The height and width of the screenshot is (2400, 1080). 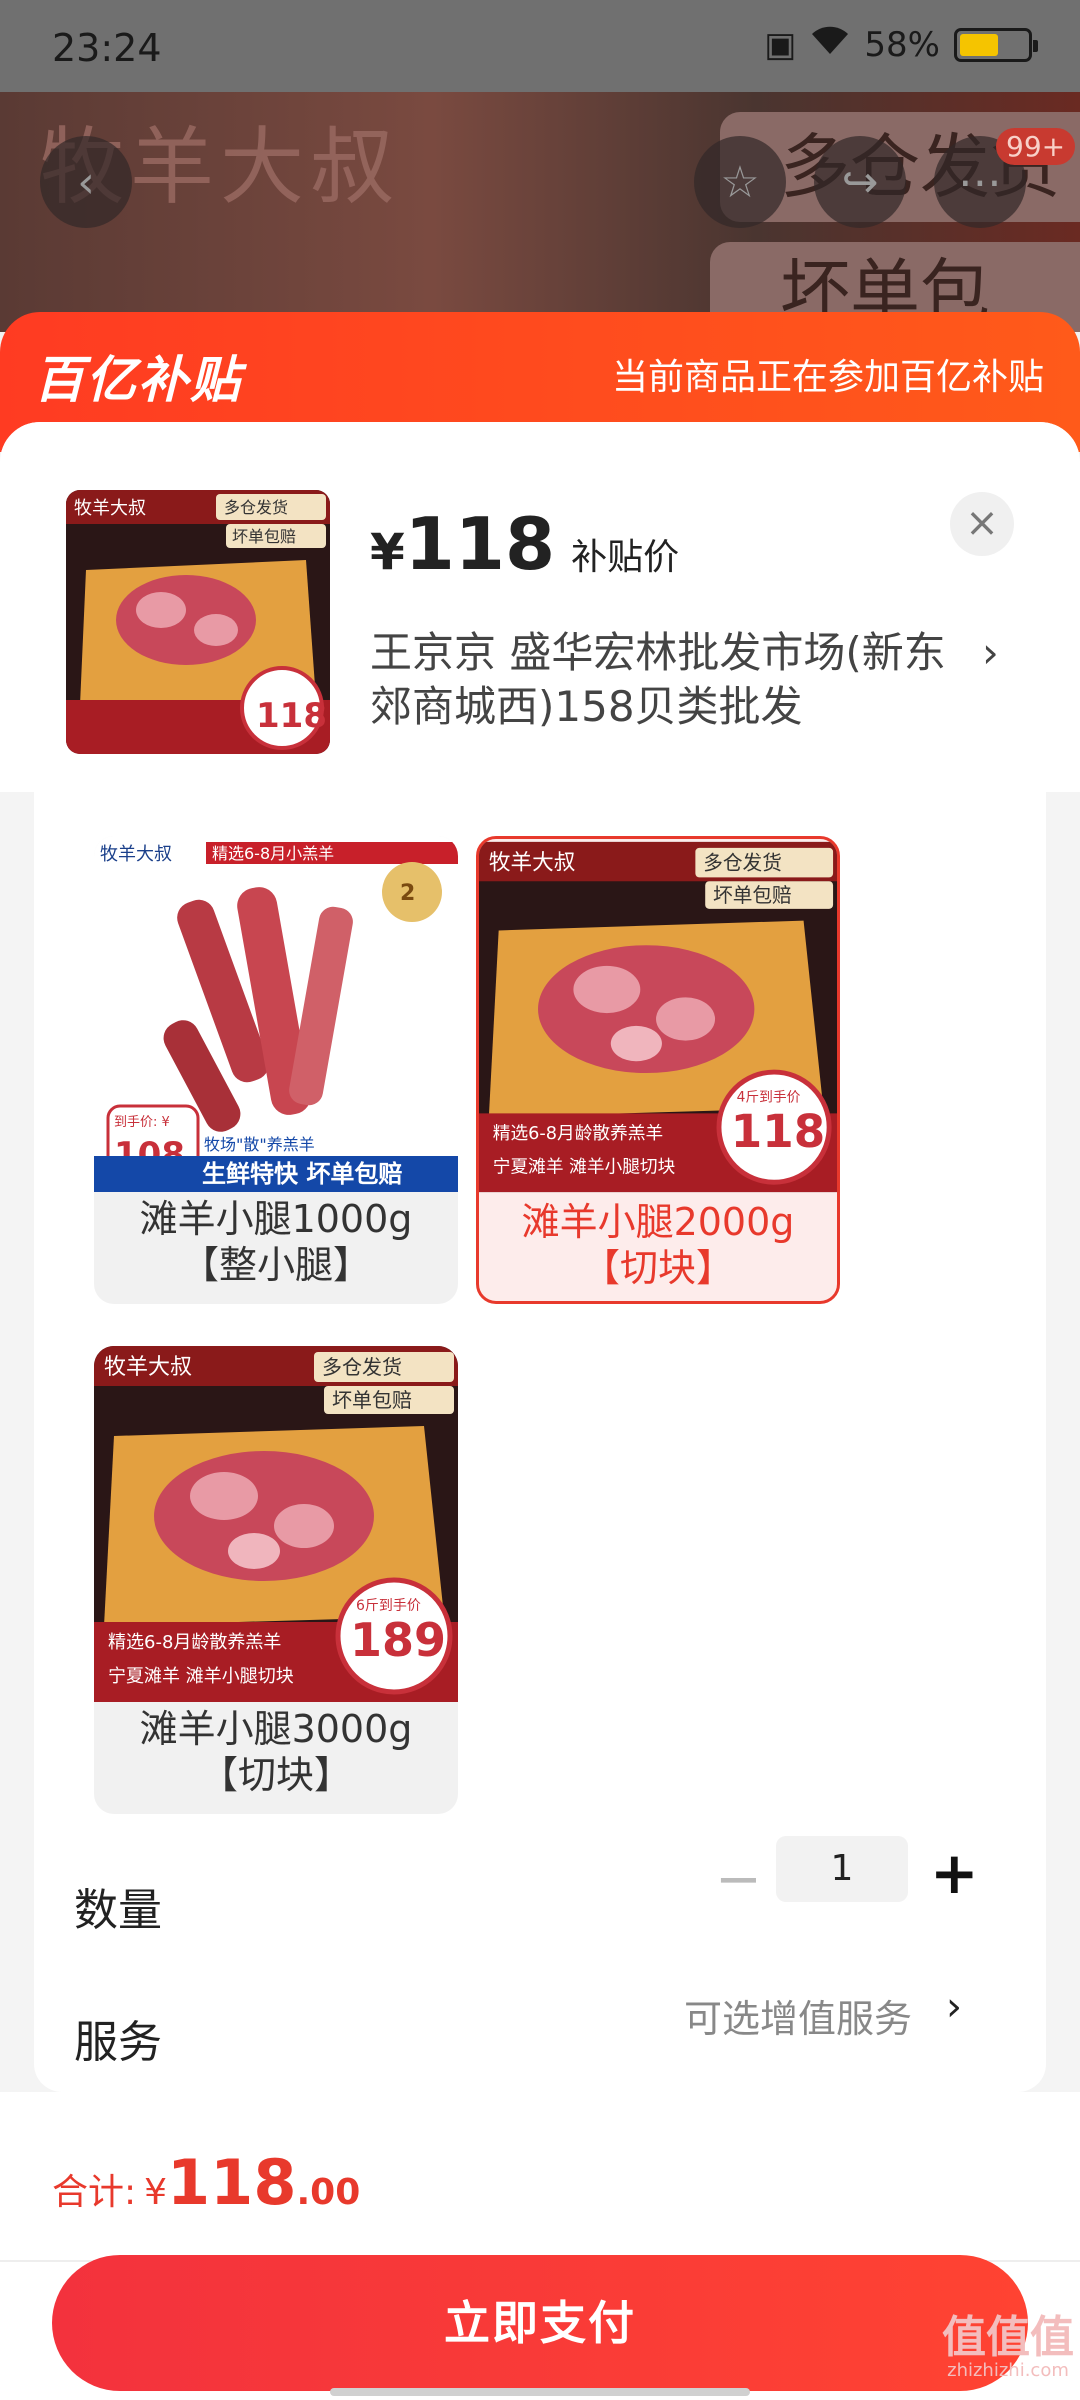 I want to click on star-icon: ☆, so click(x=740, y=182).